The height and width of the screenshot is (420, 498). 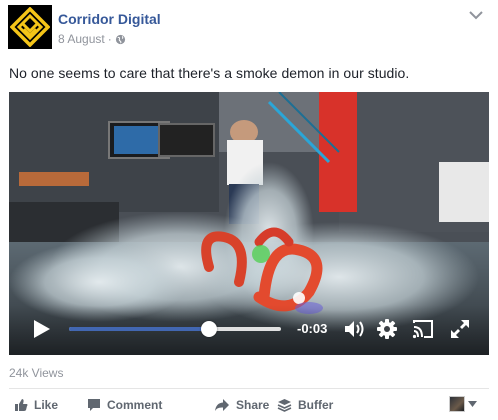 I want to click on post-date: 8 August, so click(x=81, y=39).